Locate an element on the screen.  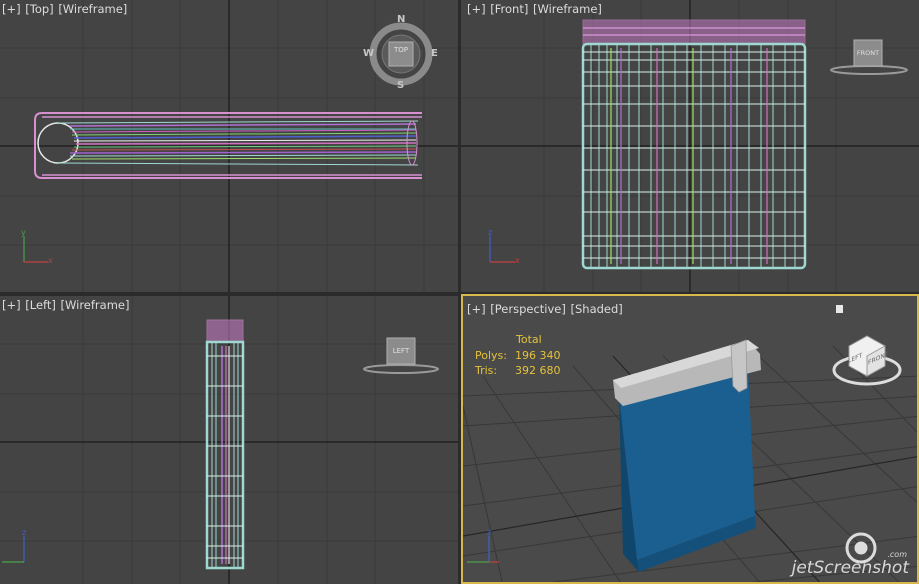
left-book-wireframe is located at coordinates (225, 444).